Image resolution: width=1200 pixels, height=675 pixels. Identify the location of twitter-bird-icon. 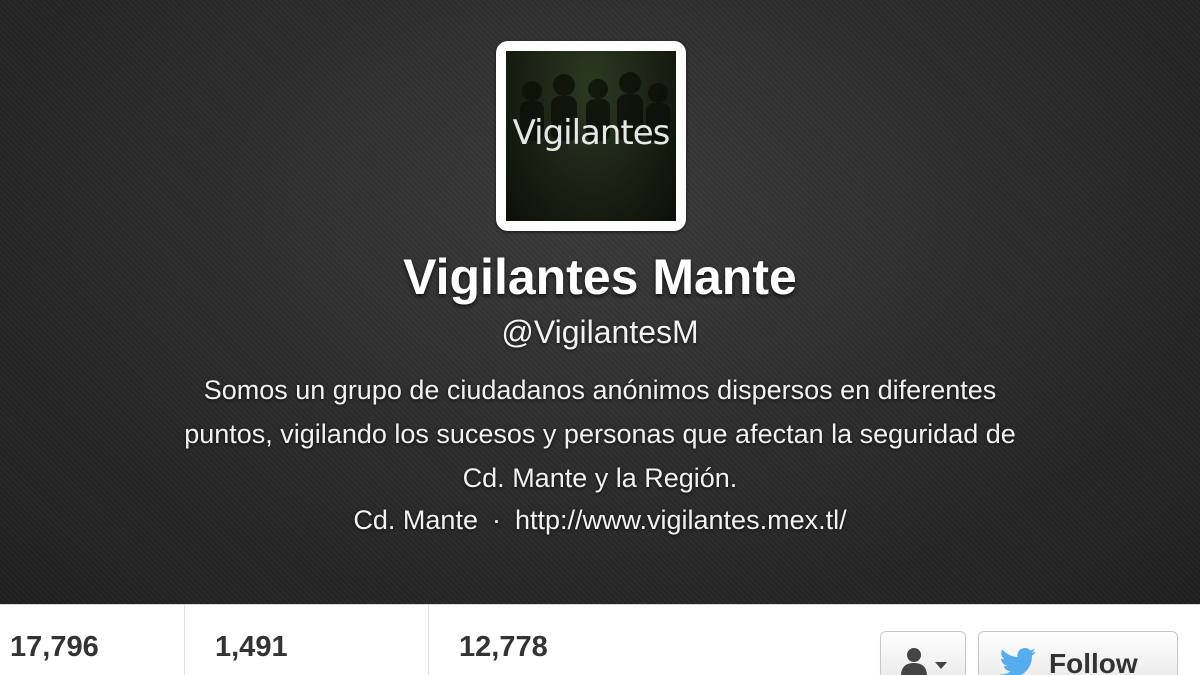
(1017, 661).